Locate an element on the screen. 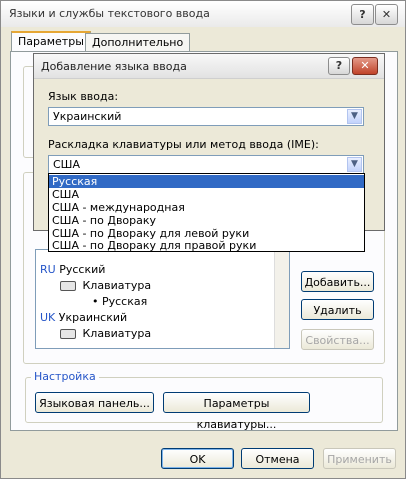  tab-parameters: Параметры is located at coordinates (51, 42).